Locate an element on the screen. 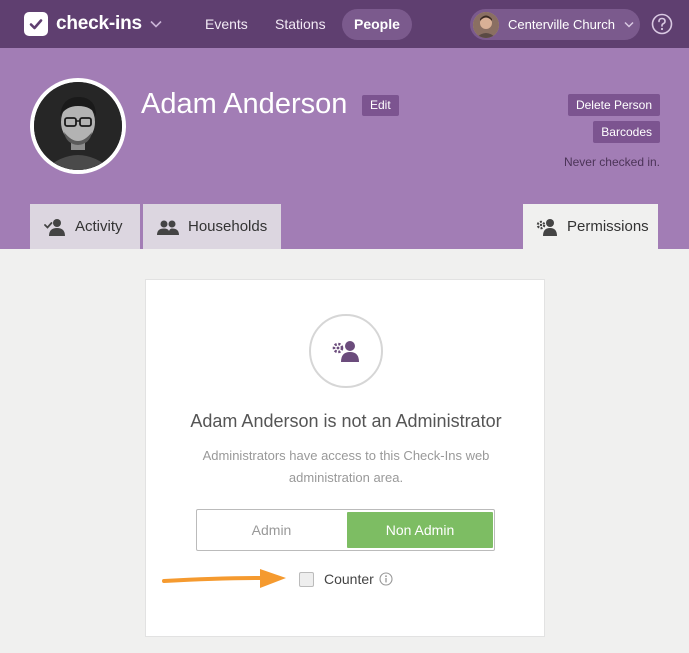  edit-button: Edit is located at coordinates (380, 105).